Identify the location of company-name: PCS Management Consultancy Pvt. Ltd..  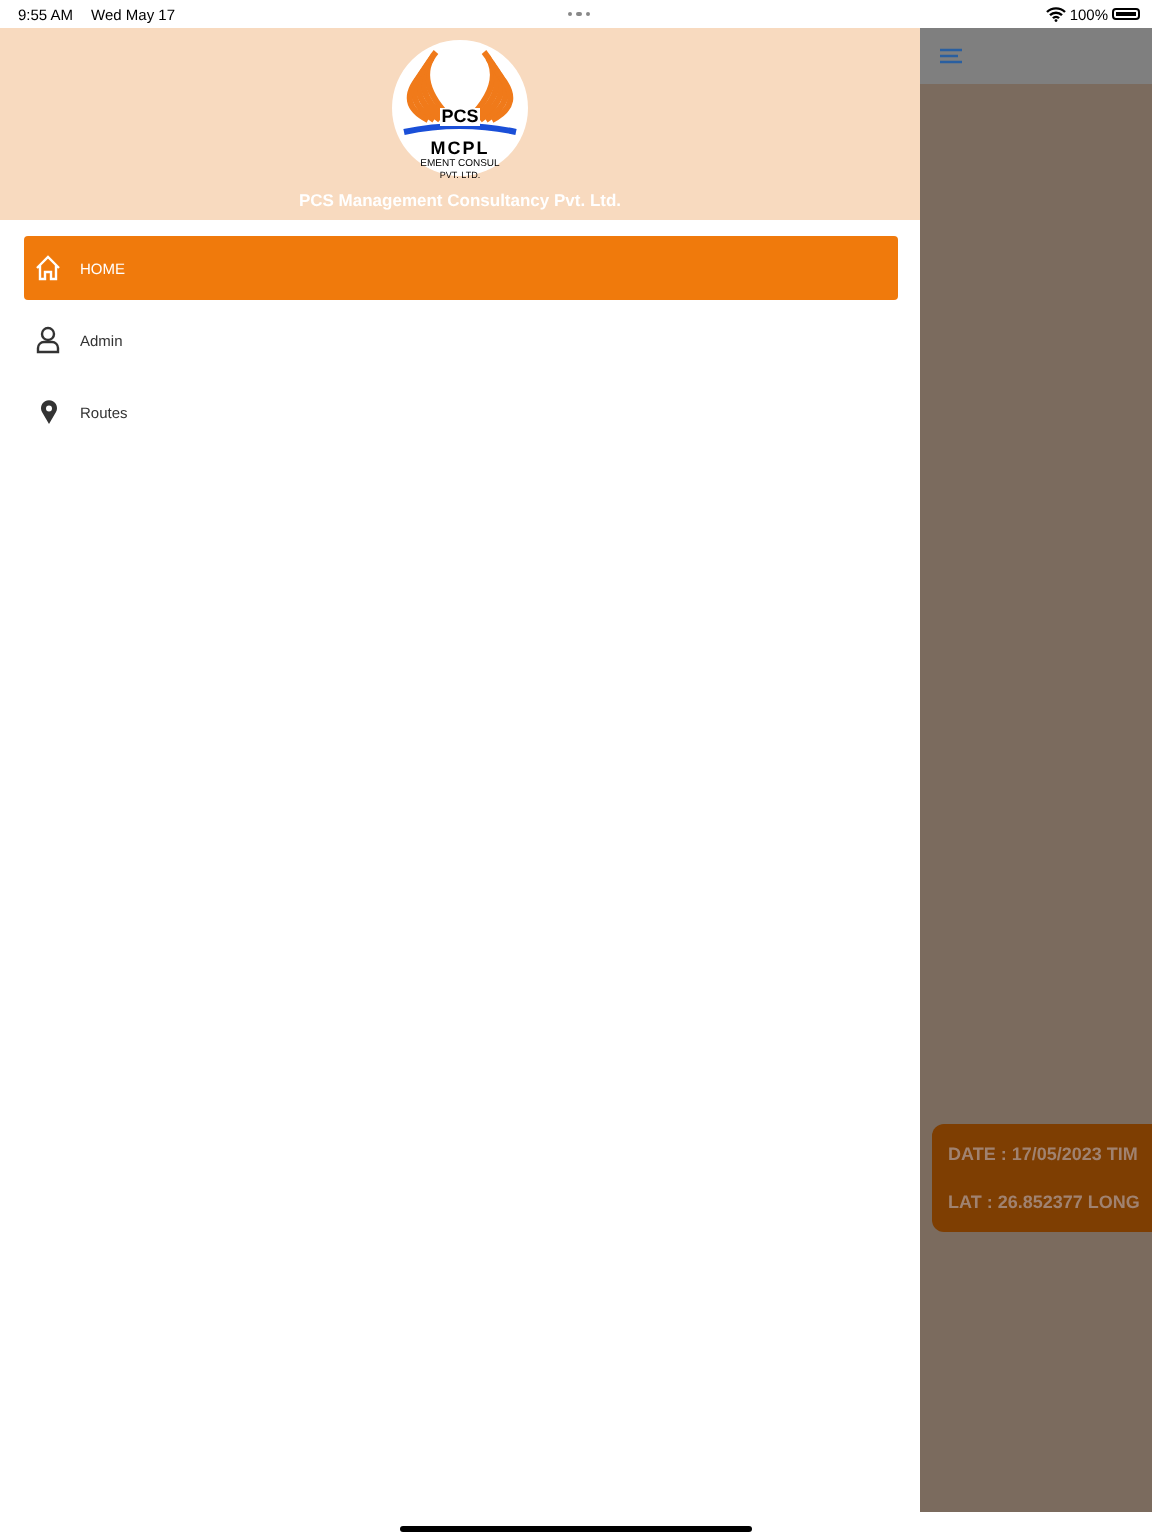
(460, 200).